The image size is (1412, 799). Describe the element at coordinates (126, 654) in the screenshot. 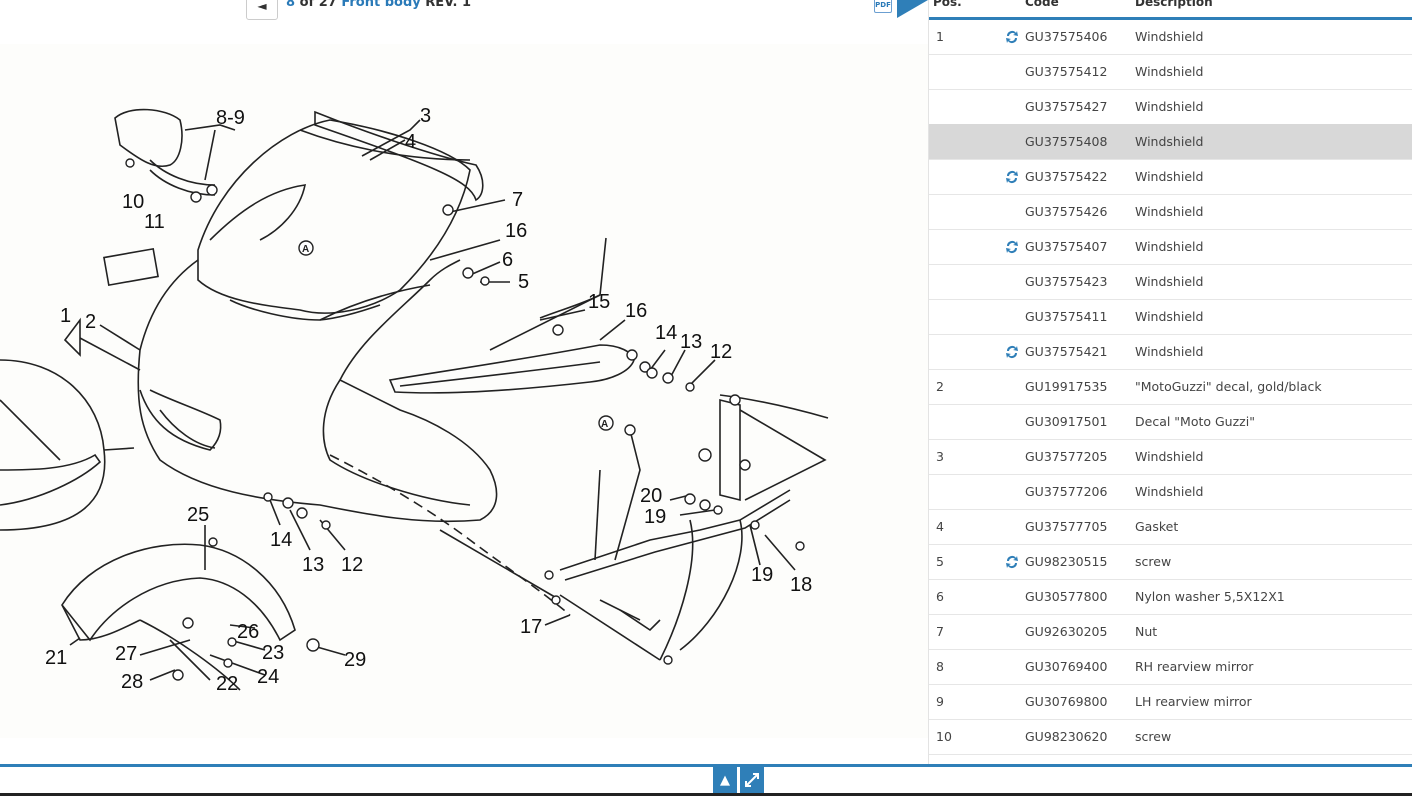

I see `svg-text: 27` at that location.